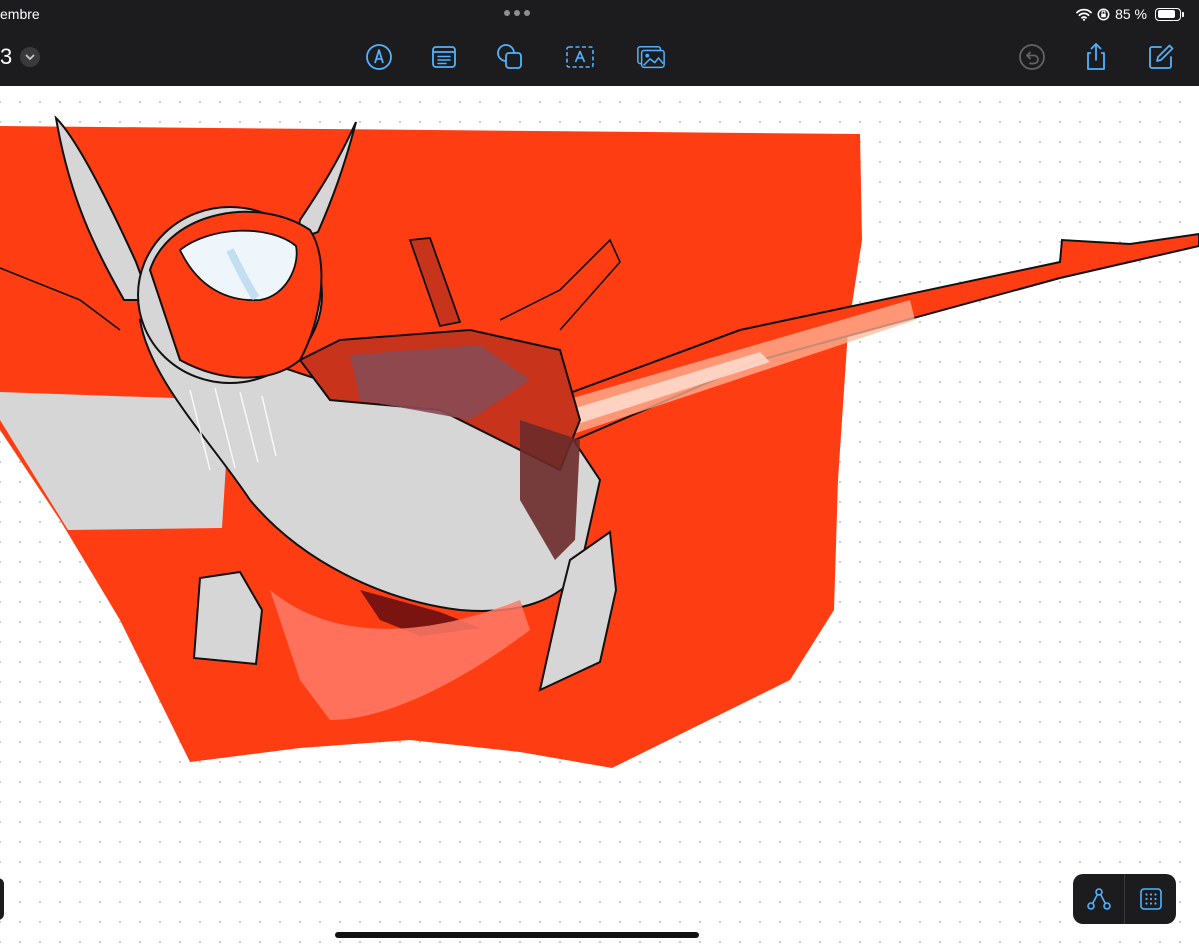 The width and height of the screenshot is (1199, 948). What do you see at coordinates (20, 14) in the screenshot?
I see `status-date: embre` at bounding box center [20, 14].